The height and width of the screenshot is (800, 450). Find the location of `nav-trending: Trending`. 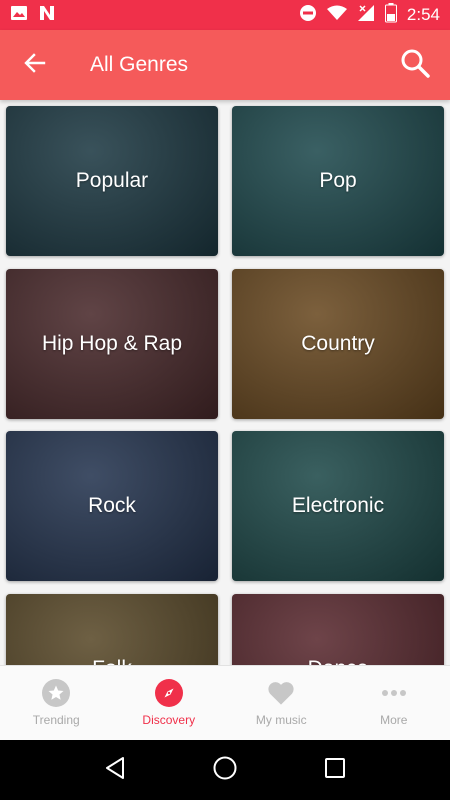

nav-trending: Trending is located at coordinates (56, 703).